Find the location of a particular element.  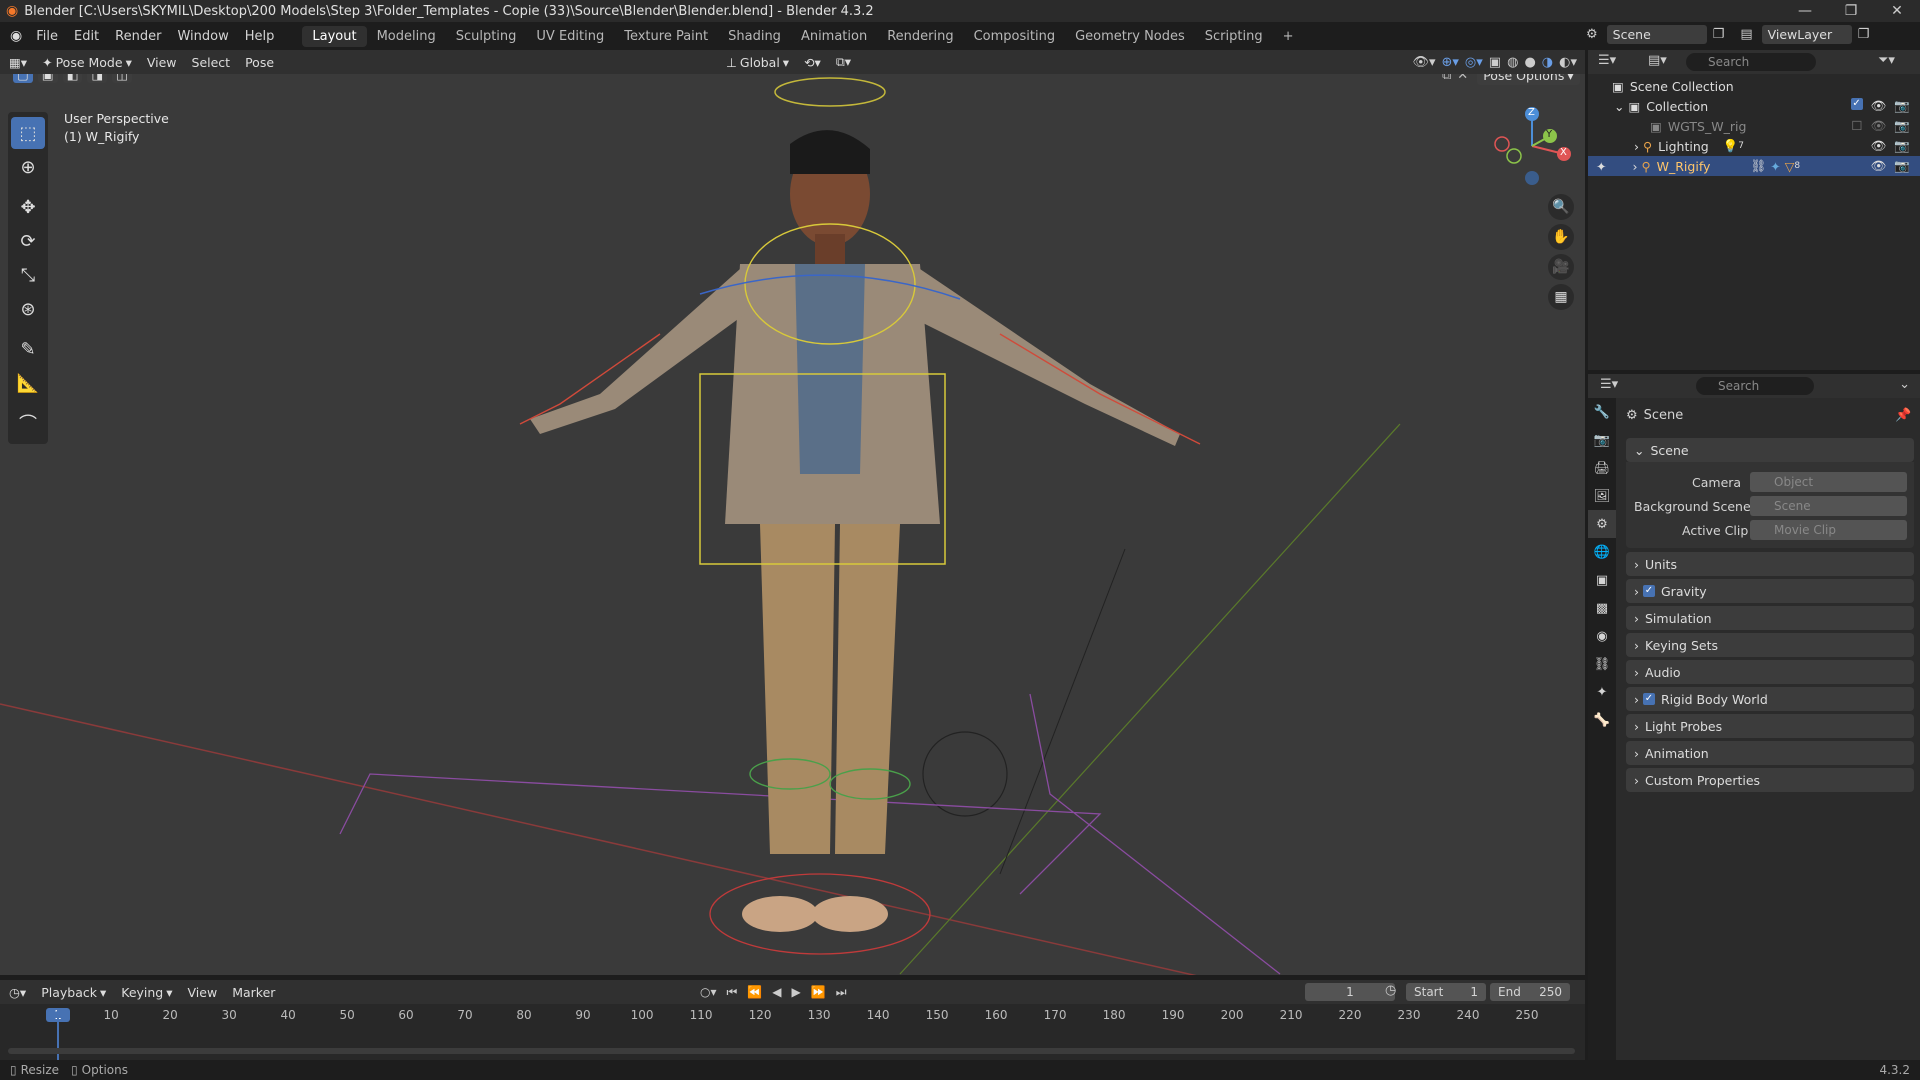

pose-options-icon: ⧉ is located at coordinates (1446, 78).